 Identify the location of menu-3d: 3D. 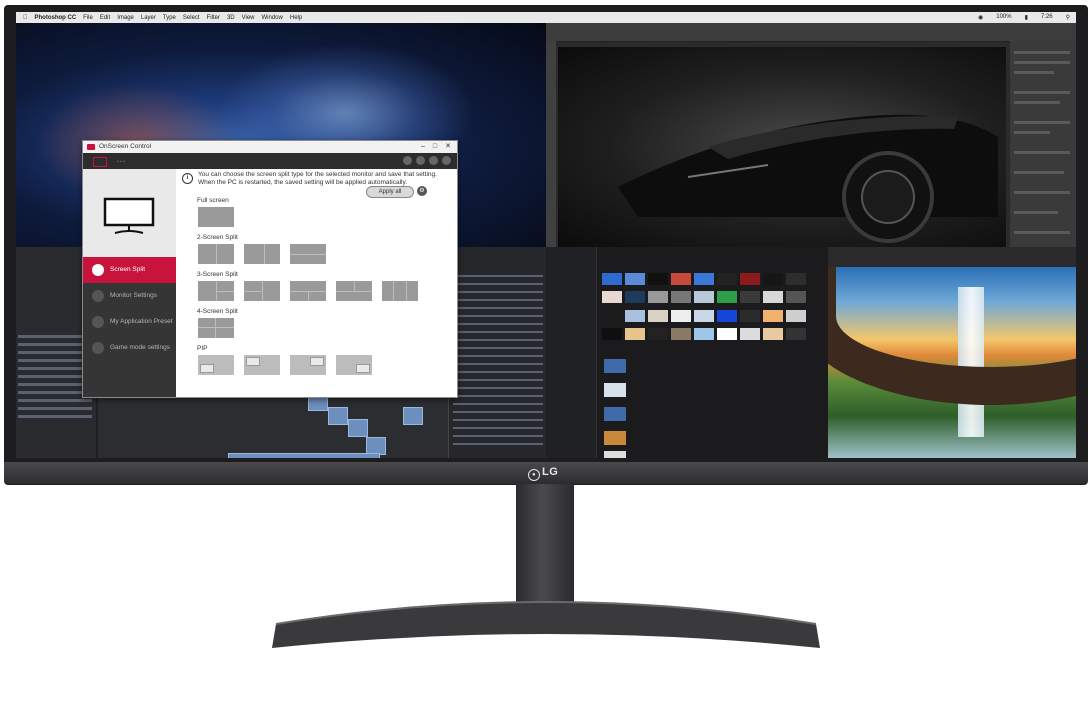
(231, 18).